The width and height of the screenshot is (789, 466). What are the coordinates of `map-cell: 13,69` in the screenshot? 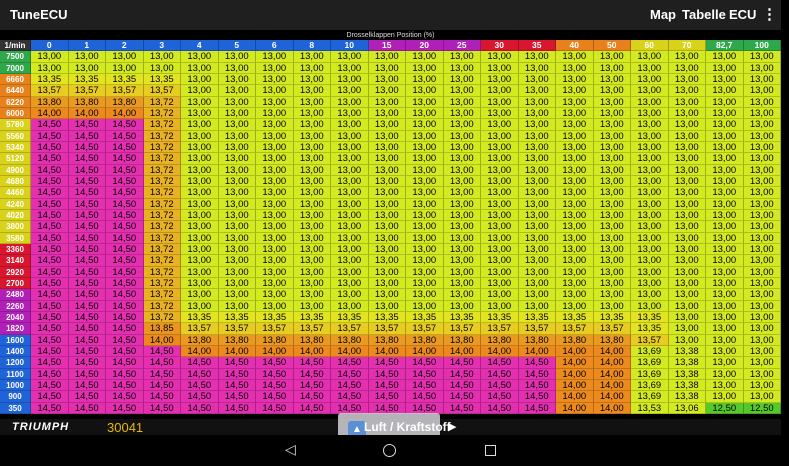 It's located at (650, 385).